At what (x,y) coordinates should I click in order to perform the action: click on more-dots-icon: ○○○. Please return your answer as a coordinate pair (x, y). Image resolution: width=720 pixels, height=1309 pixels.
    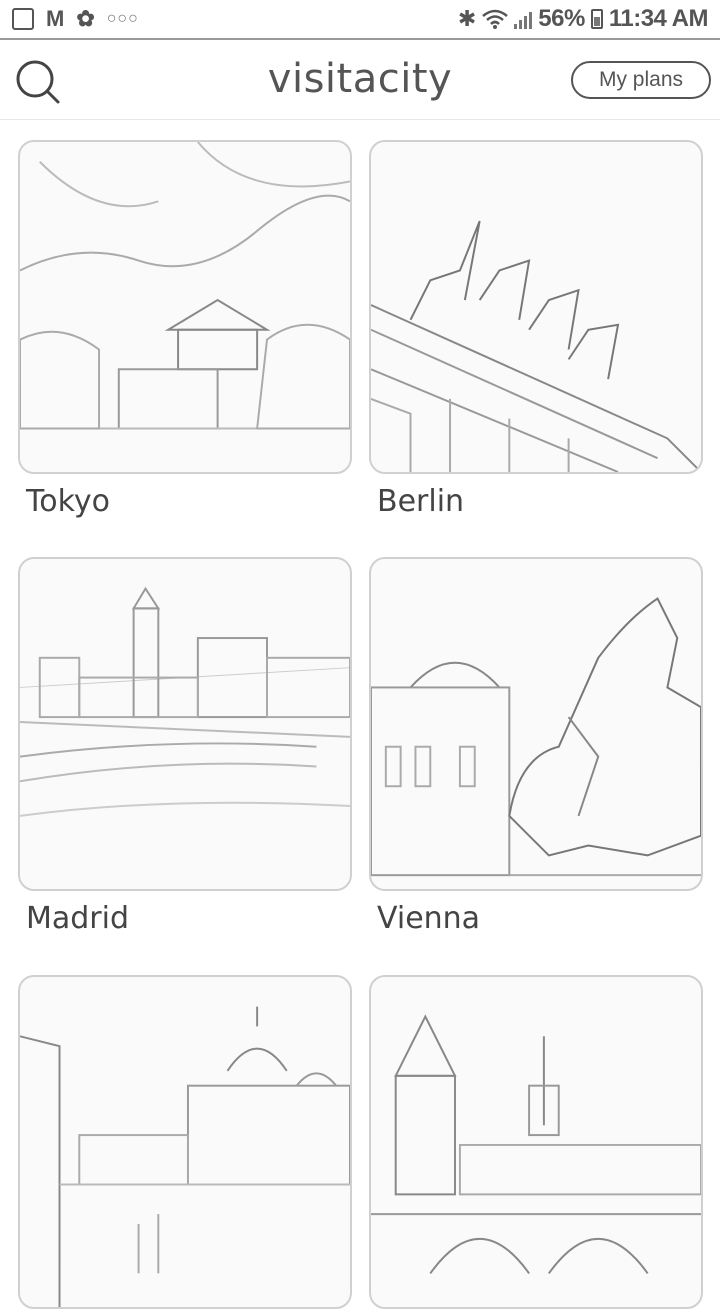
    Looking at the image, I should click on (122, 18).